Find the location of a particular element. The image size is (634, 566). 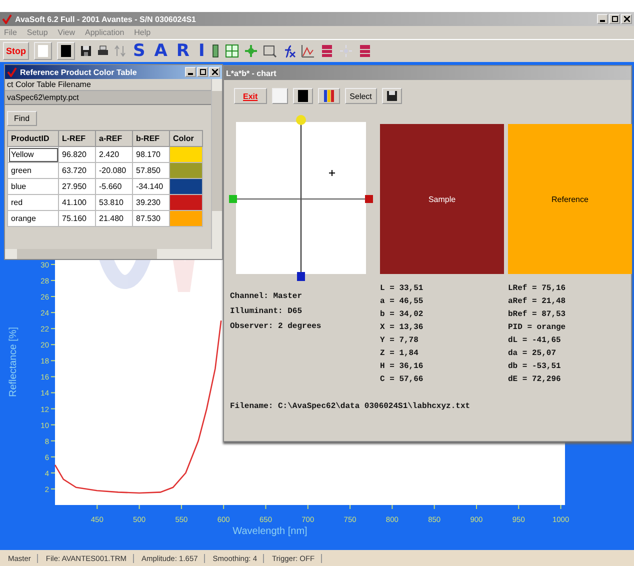

patch-label: Reference is located at coordinates (570, 199).